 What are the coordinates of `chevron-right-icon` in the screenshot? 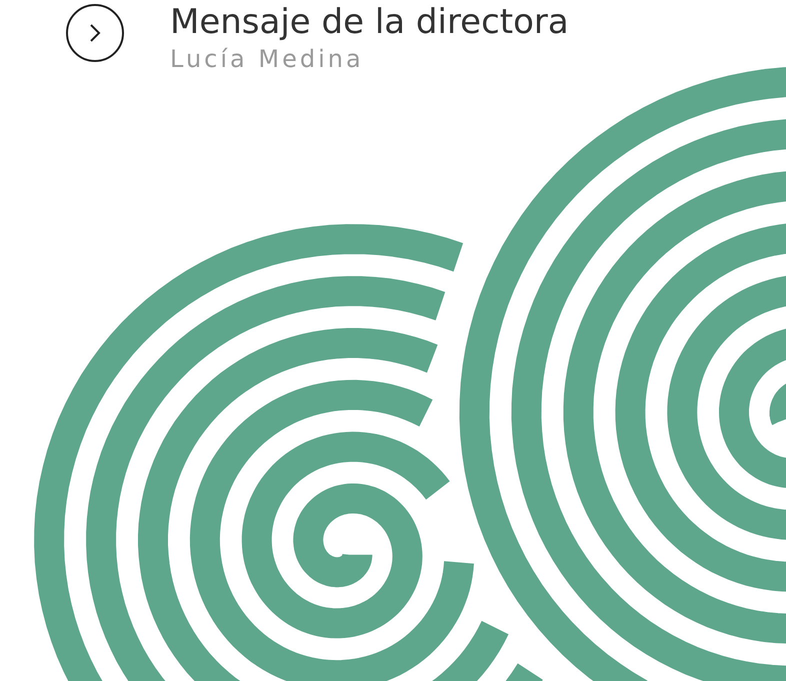 It's located at (95, 33).